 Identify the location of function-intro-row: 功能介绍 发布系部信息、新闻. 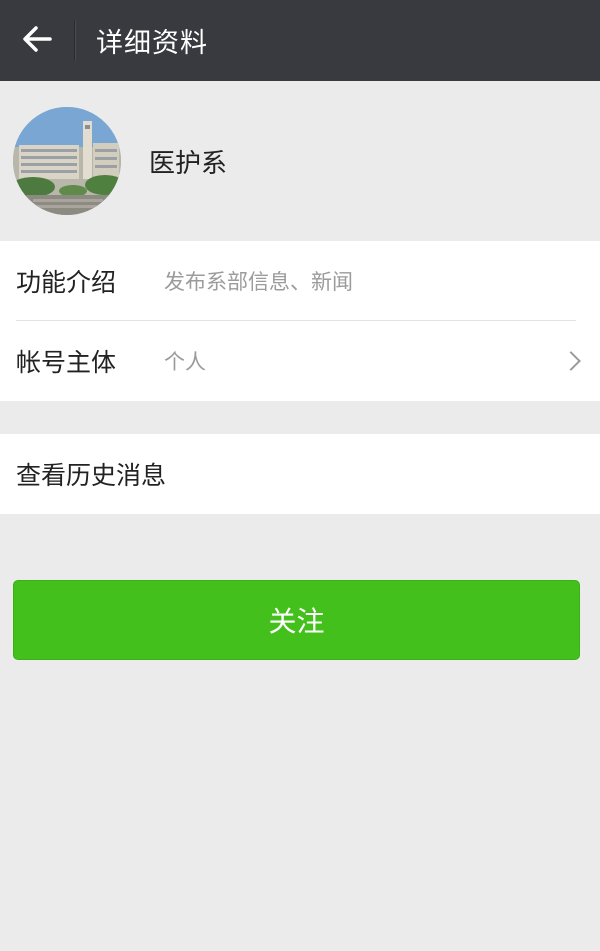
(300, 281).